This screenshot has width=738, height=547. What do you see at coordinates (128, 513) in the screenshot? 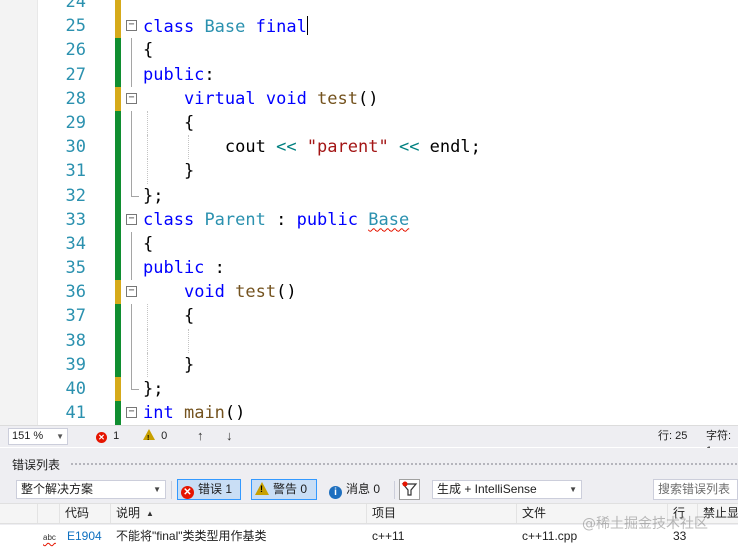
I see `column-header-description-label: 说明` at bounding box center [128, 513].